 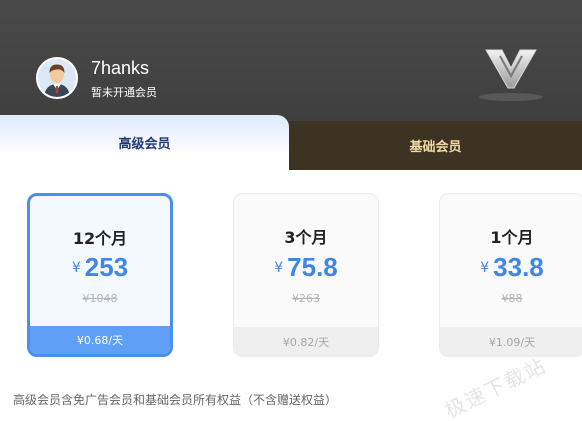 I want to click on plan-card-1-month: 1个月 ¥33.8 ¥88 ¥1.09/天, so click(x=510, y=275).